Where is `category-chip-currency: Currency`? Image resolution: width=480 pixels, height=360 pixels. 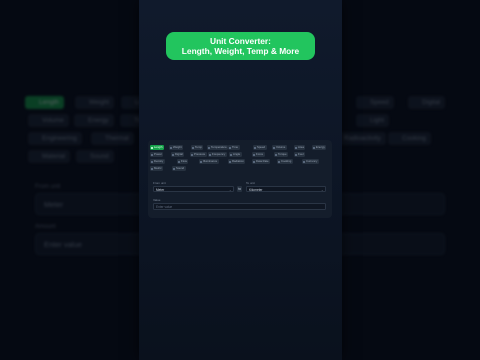
category-chip-currency: Currency is located at coordinates (310, 161).